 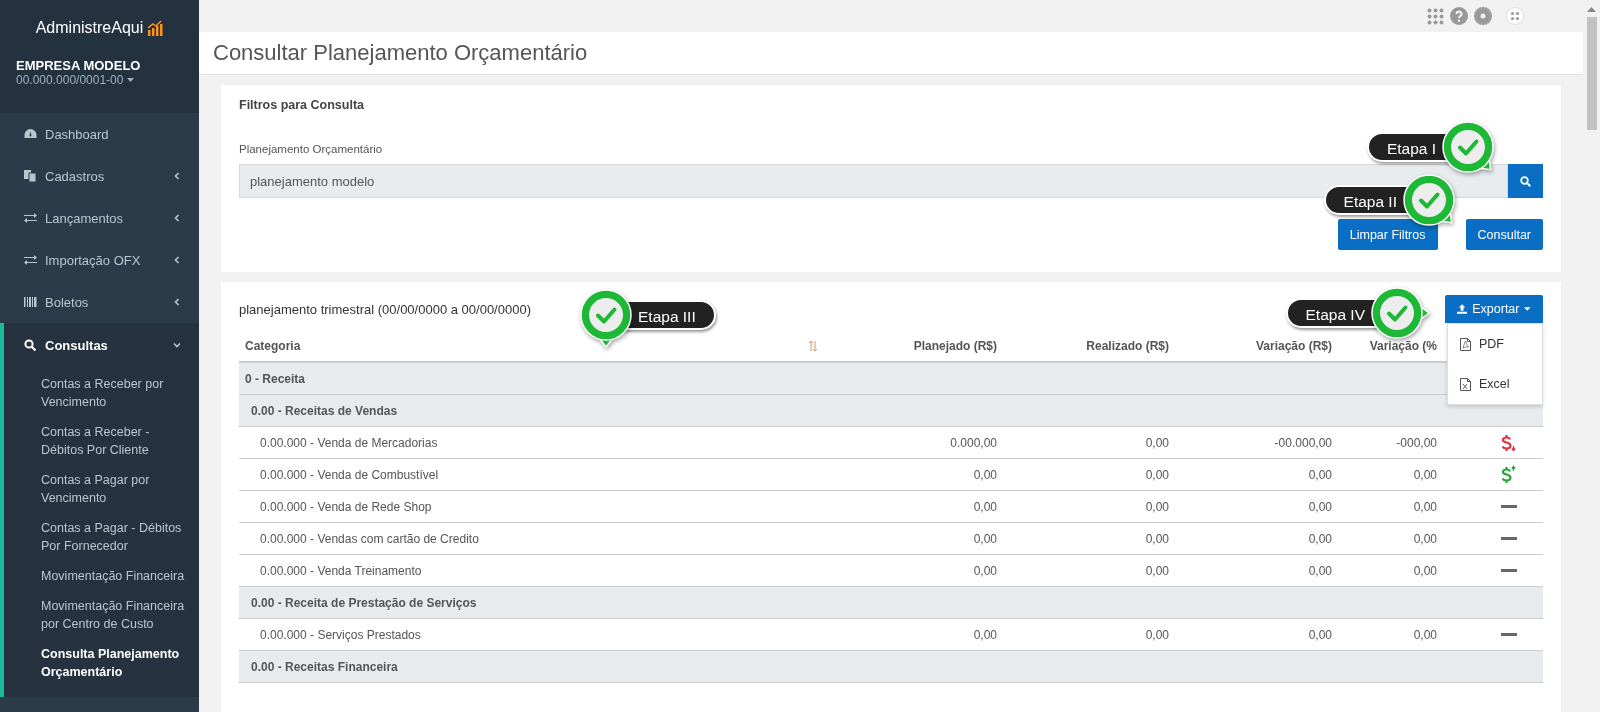 I want to click on table-cell-text: -000,00, so click(x=1416, y=442).